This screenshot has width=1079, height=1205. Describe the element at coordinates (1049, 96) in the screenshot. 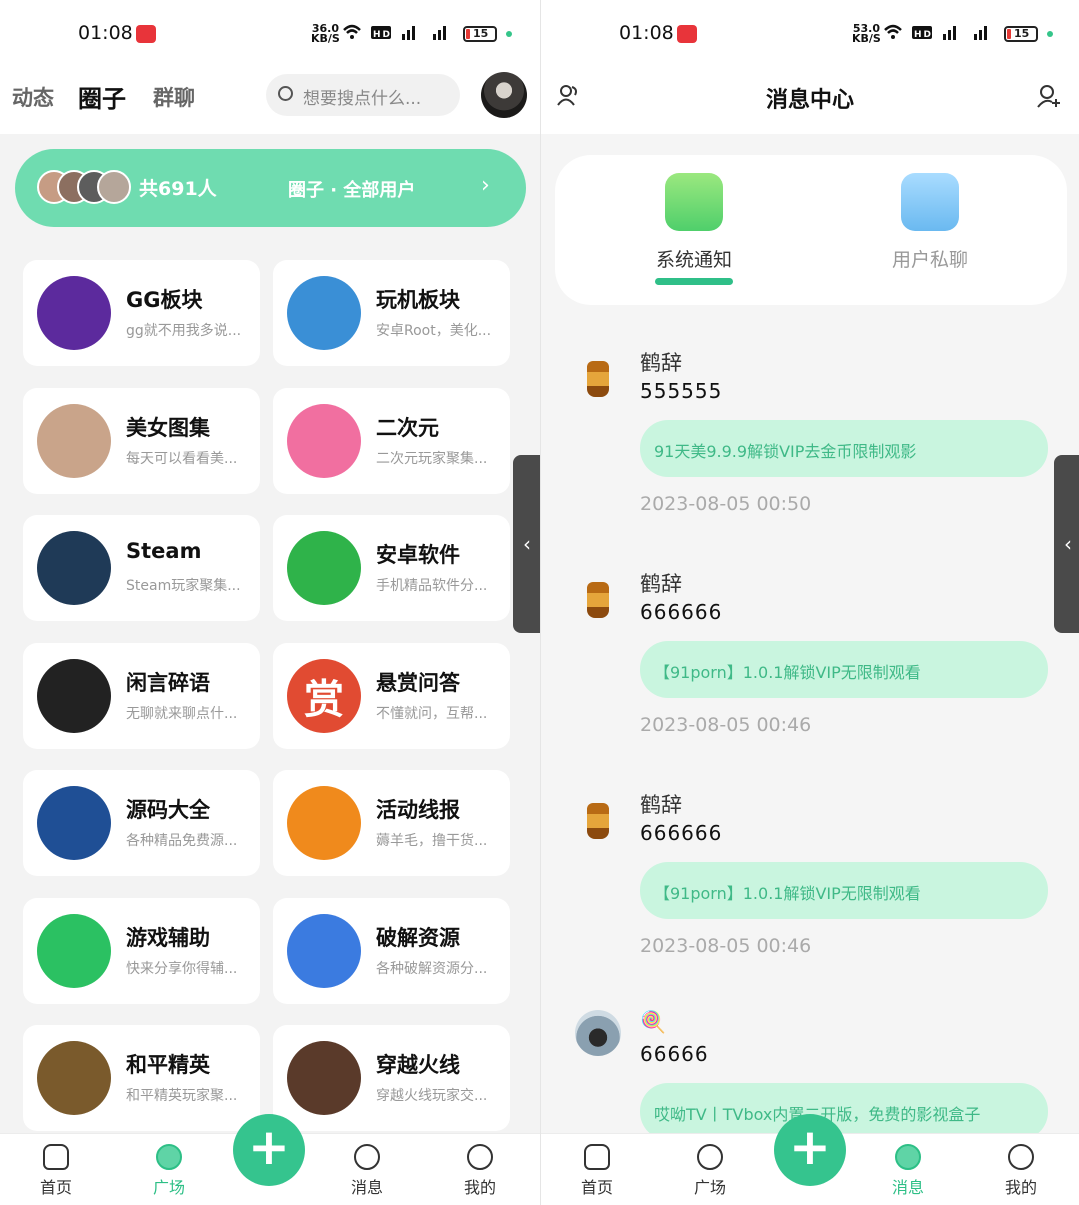

I see `add-friend-icon` at that location.